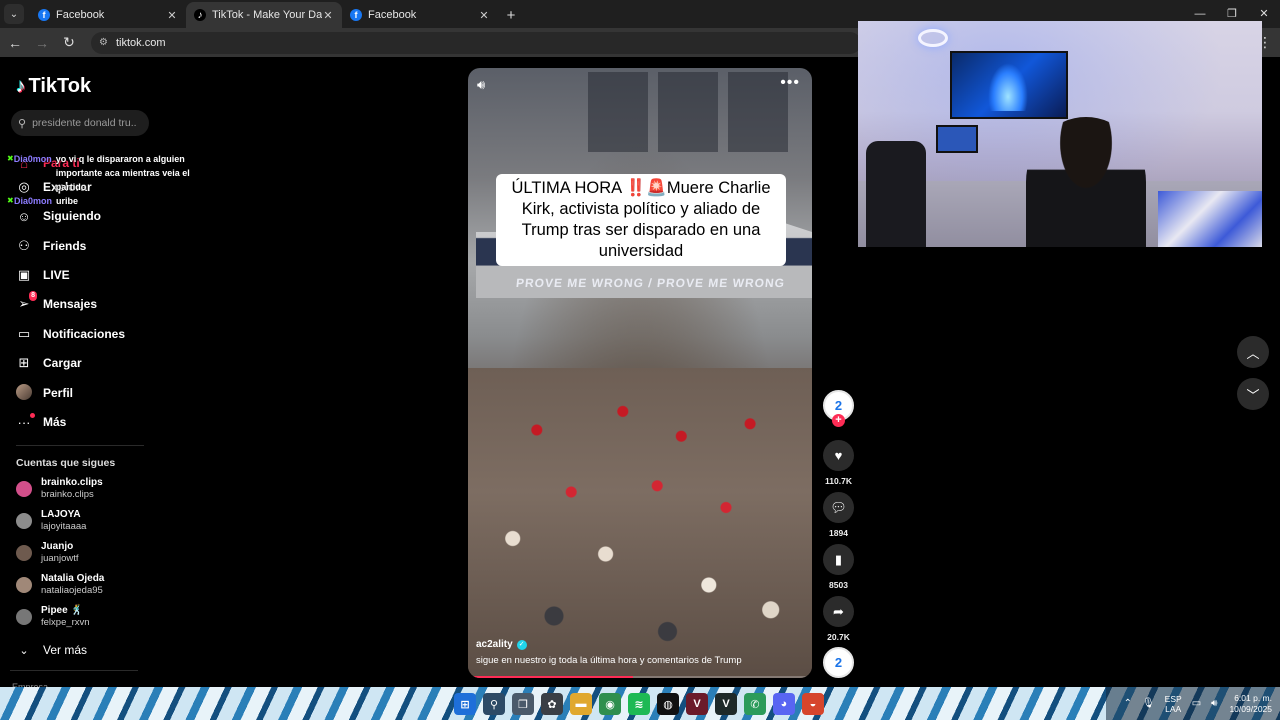 The height and width of the screenshot is (720, 1280). Describe the element at coordinates (32, 159) in the screenshot. I see `chat-username: Dia0mon` at that location.